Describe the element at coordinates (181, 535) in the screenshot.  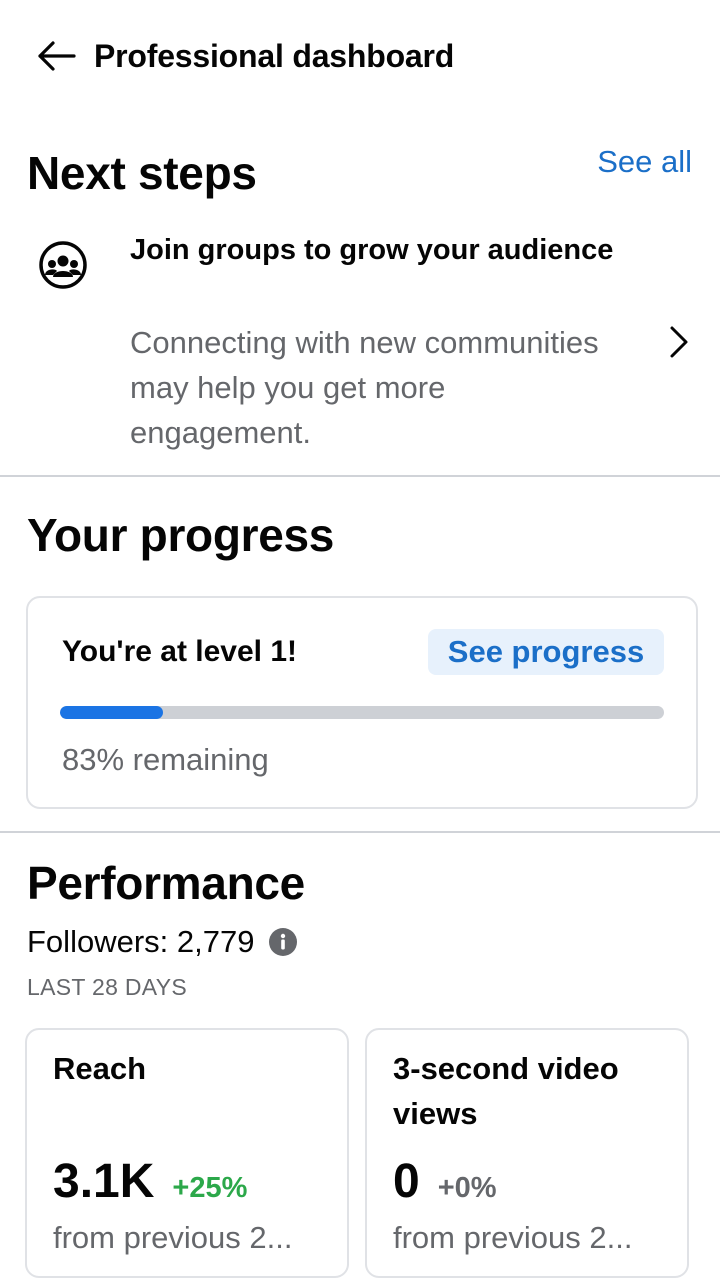
I see `your-progress-heading: Your progress` at that location.